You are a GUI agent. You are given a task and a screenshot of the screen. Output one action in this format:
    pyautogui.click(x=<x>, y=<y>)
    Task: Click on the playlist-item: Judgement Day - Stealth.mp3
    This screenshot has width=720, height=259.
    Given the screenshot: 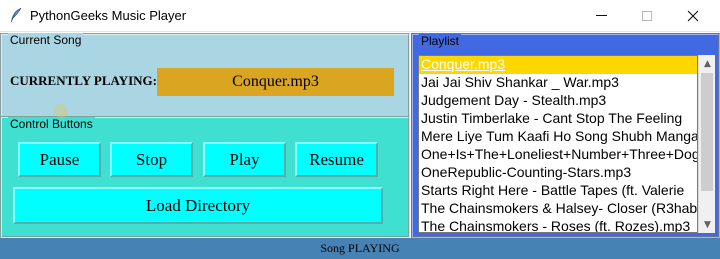 What is the action you would take?
    pyautogui.click(x=558, y=101)
    